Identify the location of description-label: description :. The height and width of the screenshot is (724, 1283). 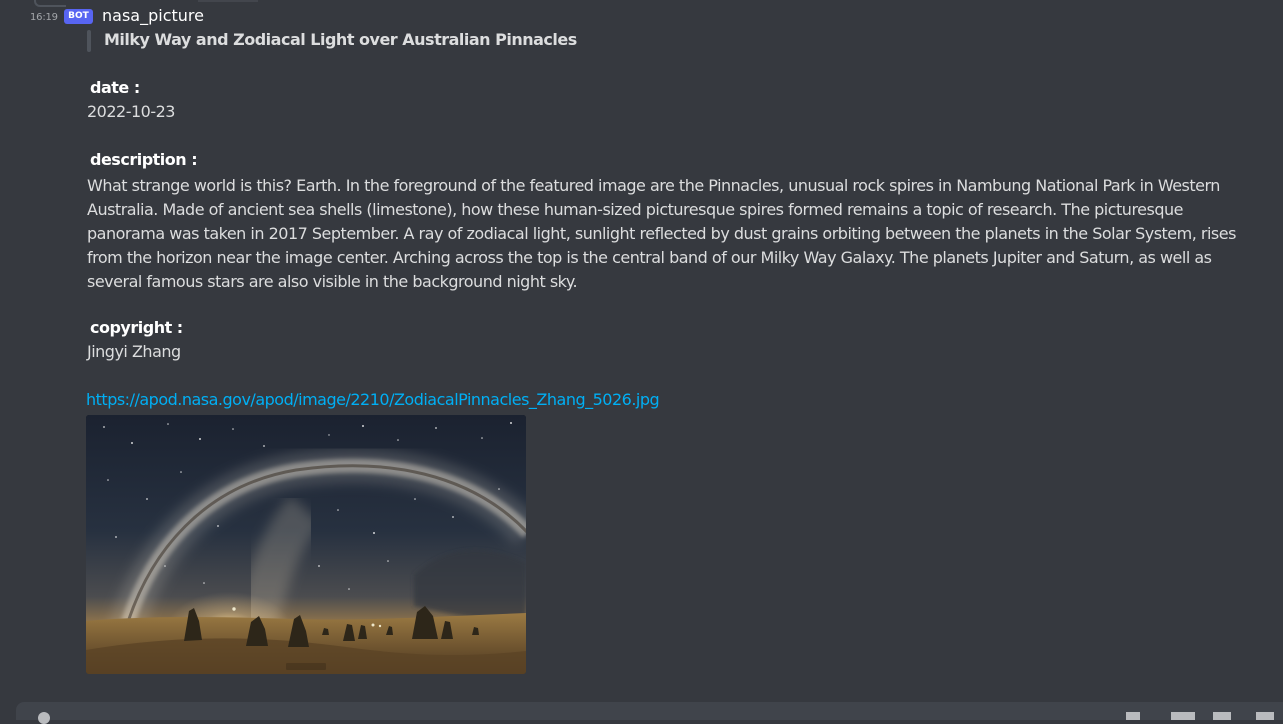
(144, 159).